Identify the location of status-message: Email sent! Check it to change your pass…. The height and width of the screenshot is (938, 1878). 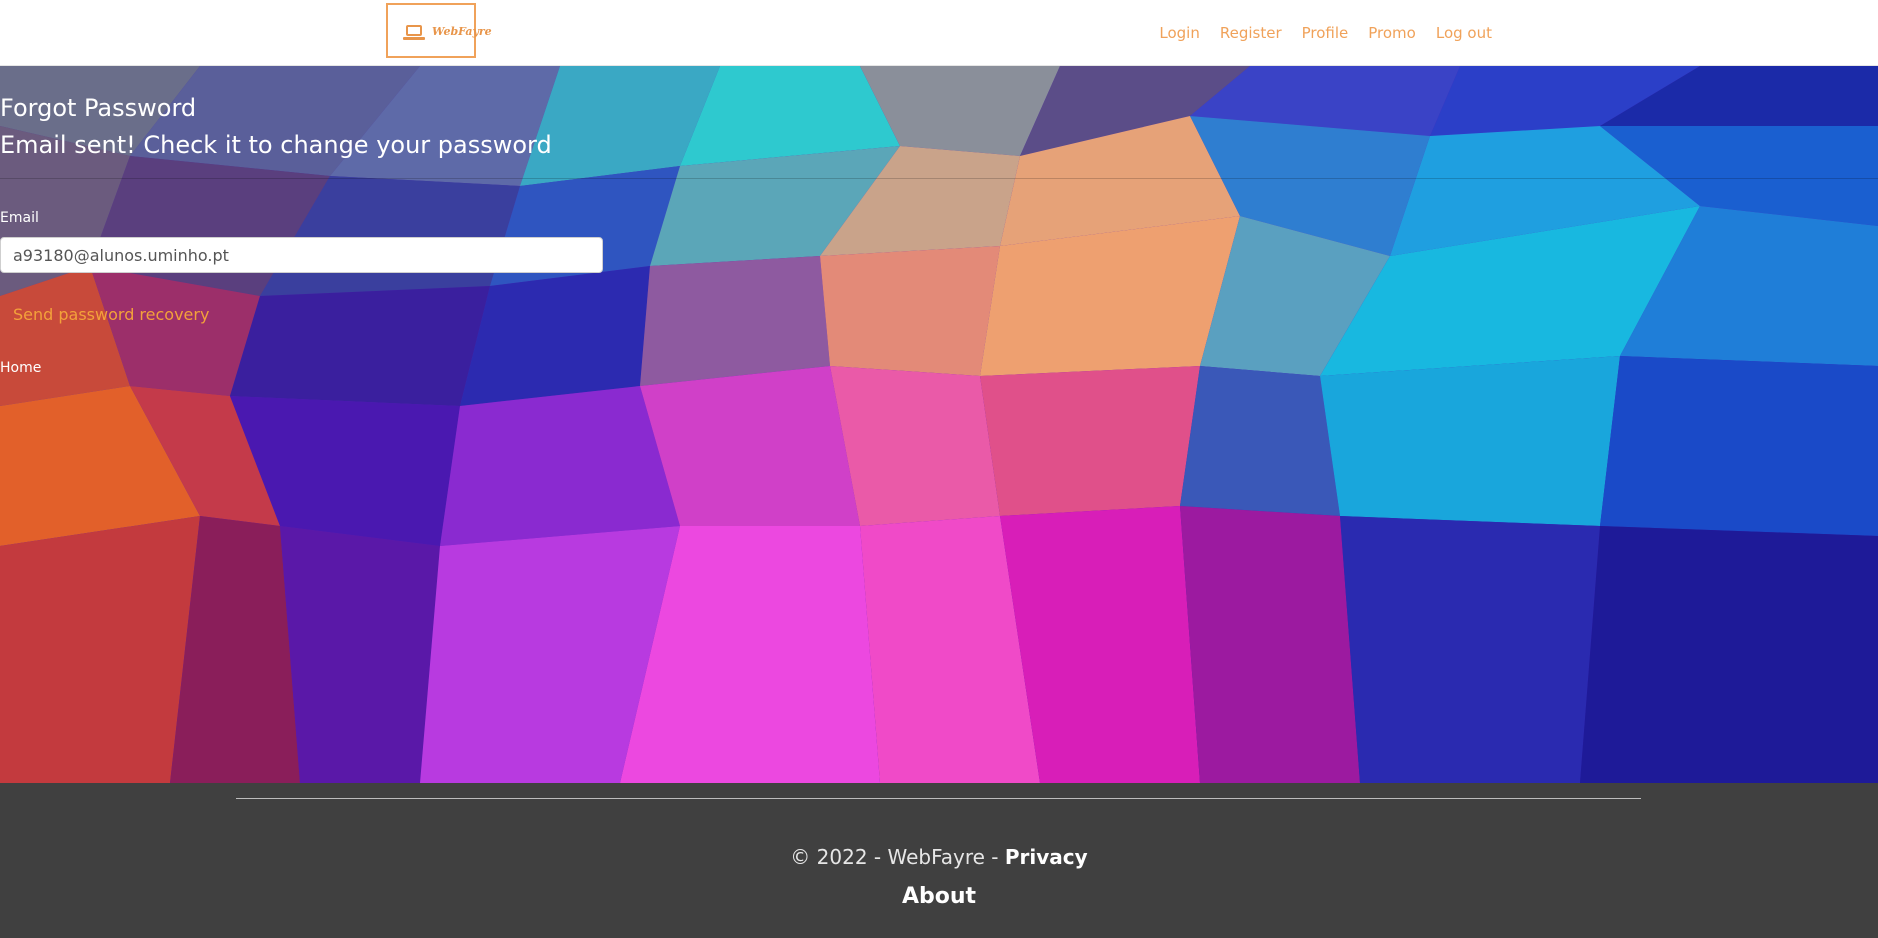
(276, 145).